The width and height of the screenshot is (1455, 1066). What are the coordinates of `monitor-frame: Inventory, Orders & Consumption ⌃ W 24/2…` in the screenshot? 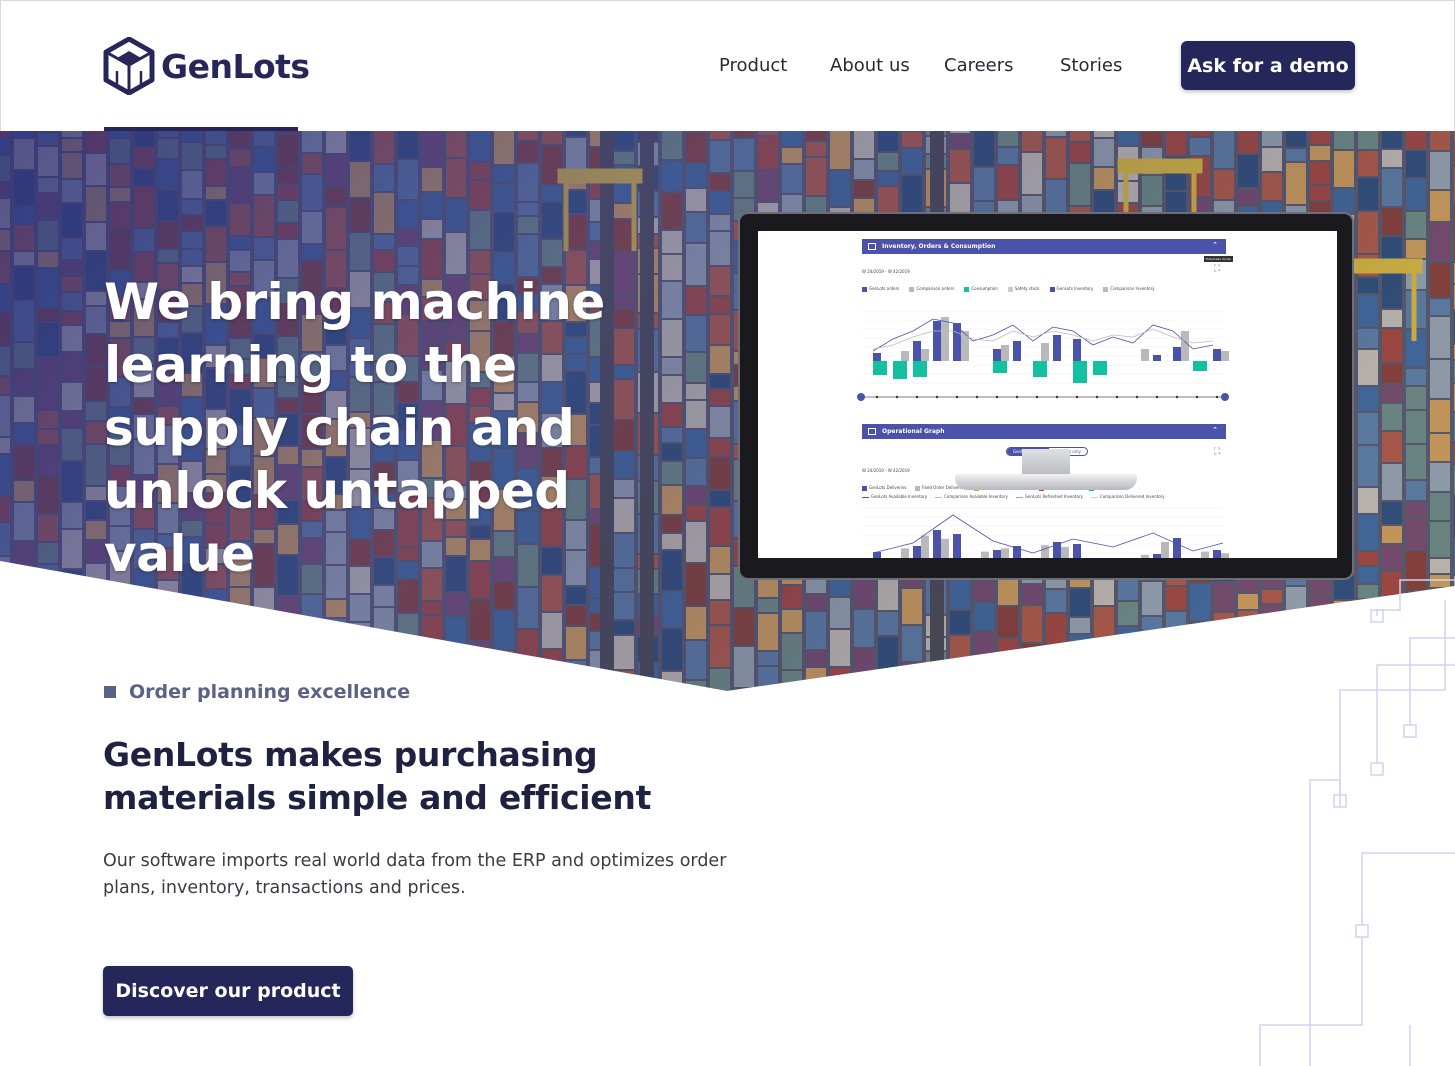 It's located at (1046, 396).